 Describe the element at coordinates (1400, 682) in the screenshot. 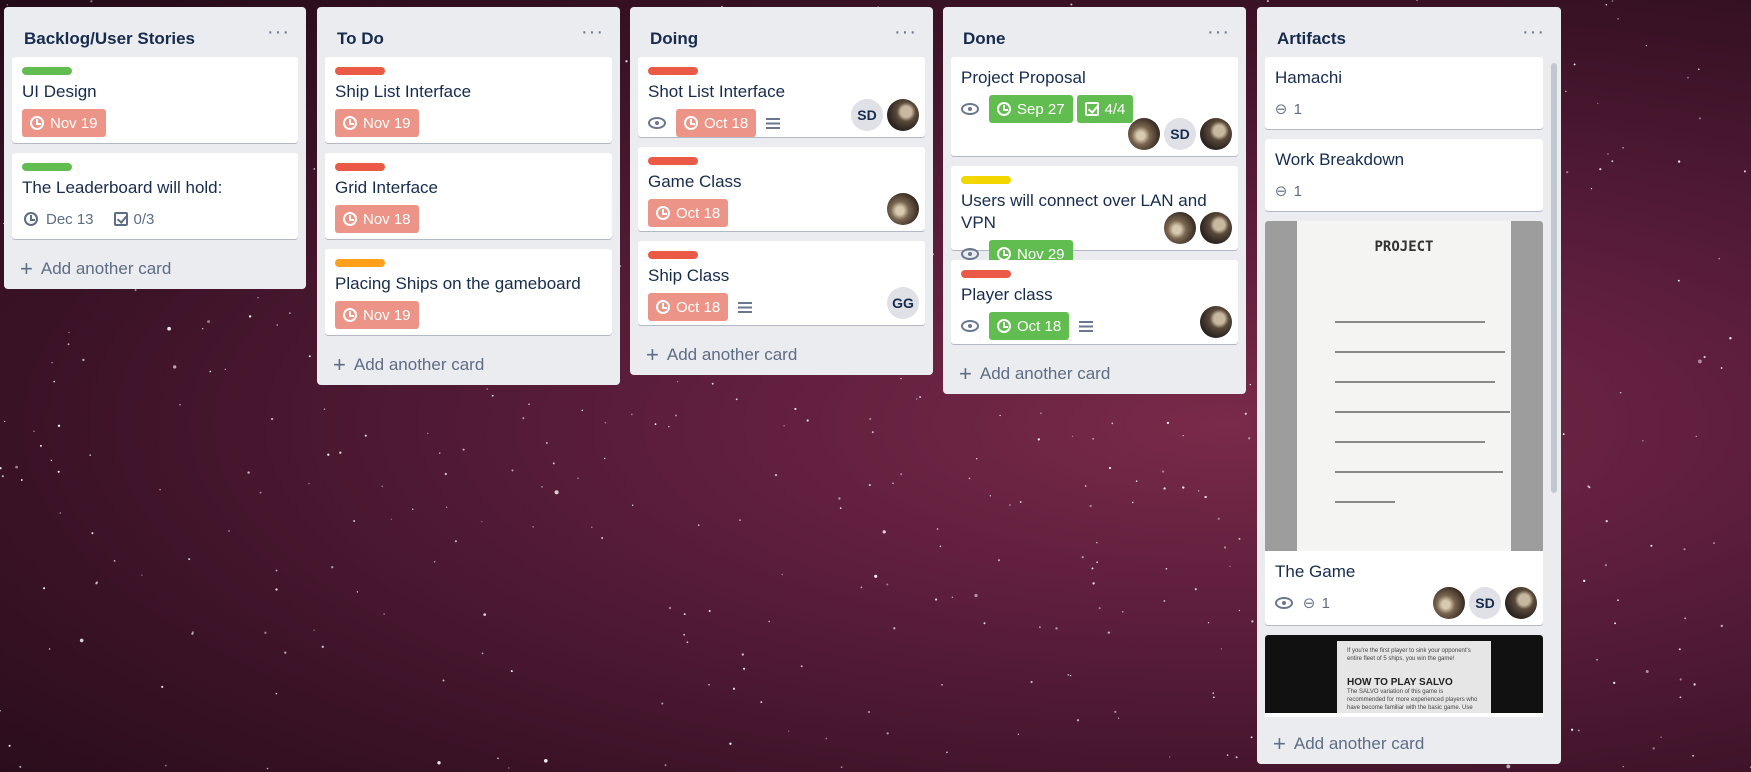

I see `cover-heading: HOW TO PLAY SALVO` at that location.